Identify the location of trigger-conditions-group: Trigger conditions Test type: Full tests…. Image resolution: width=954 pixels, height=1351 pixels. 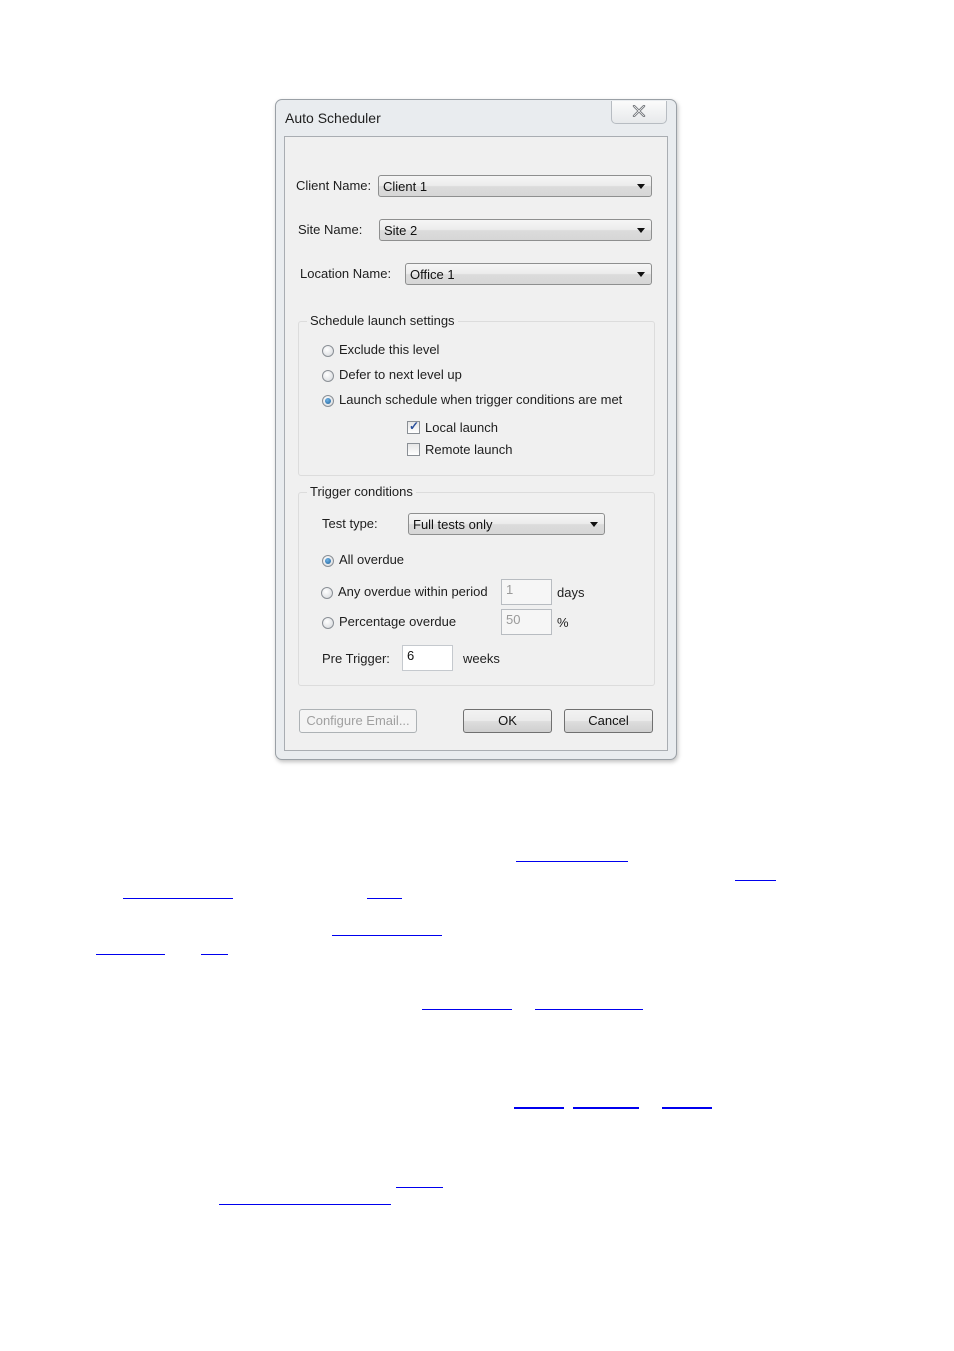
(476, 585).